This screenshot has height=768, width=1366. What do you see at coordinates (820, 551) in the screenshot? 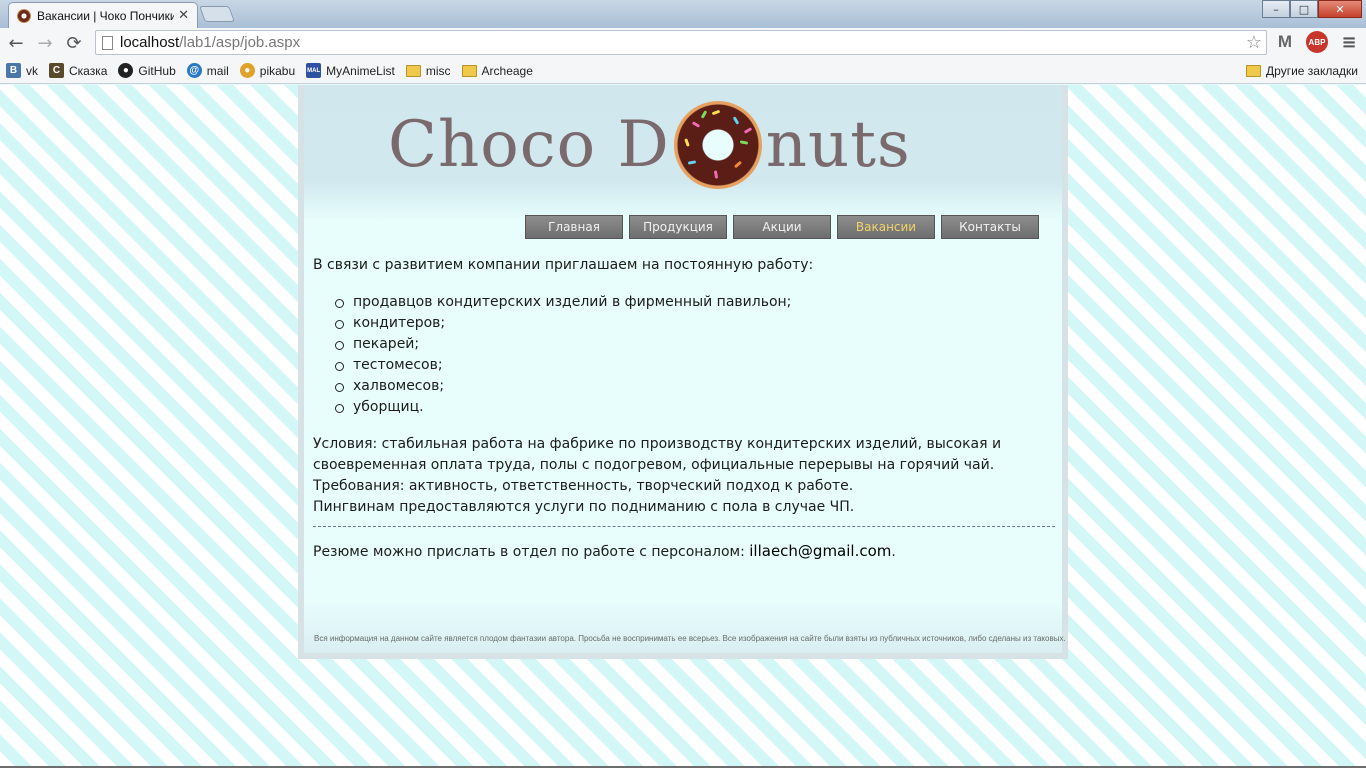
I see `email-link: illaech@gmail.com` at bounding box center [820, 551].